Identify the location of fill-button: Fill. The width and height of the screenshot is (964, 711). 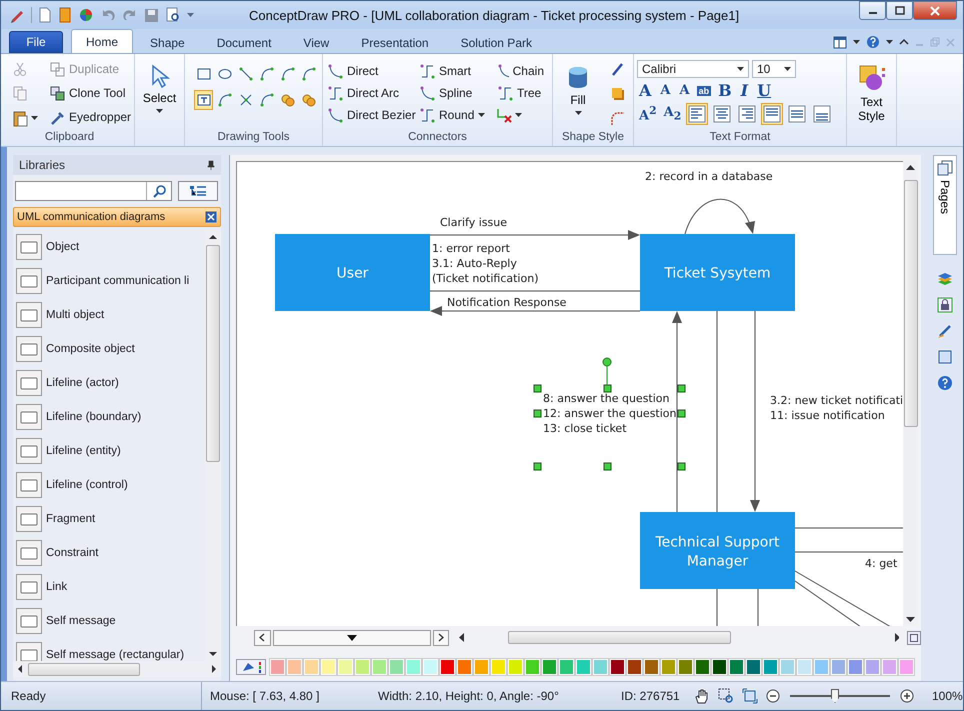
(578, 94).